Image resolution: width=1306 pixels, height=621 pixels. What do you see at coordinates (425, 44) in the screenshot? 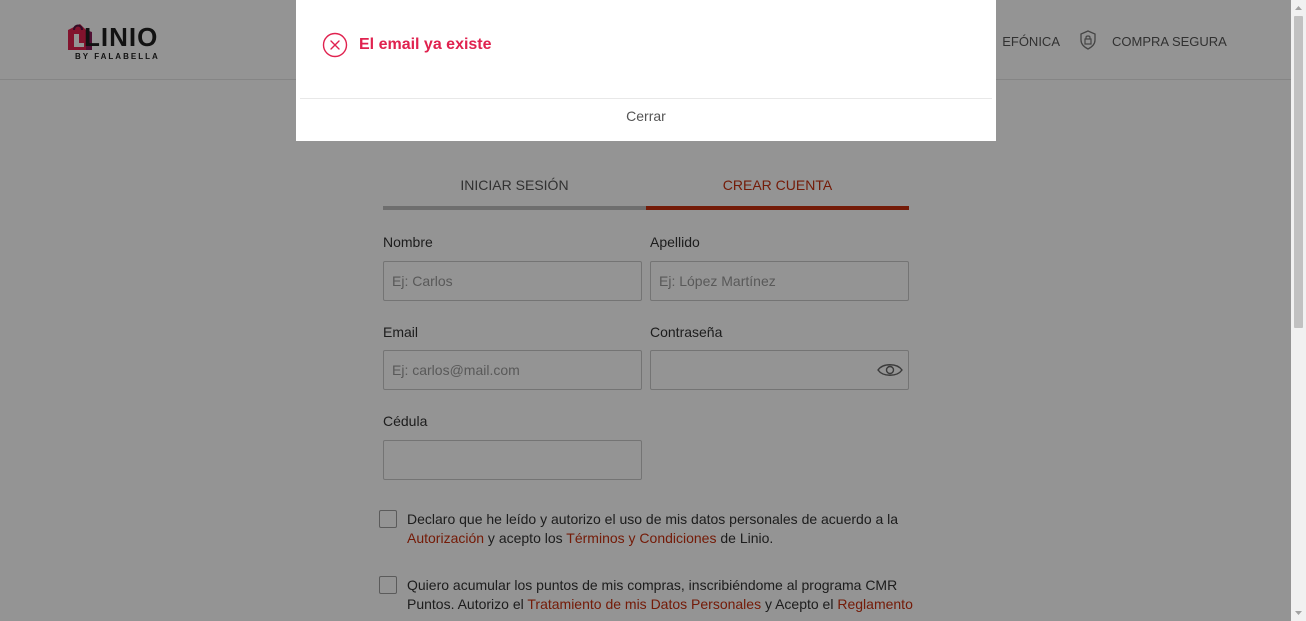
I see `modal-title: El email ya existe` at bounding box center [425, 44].